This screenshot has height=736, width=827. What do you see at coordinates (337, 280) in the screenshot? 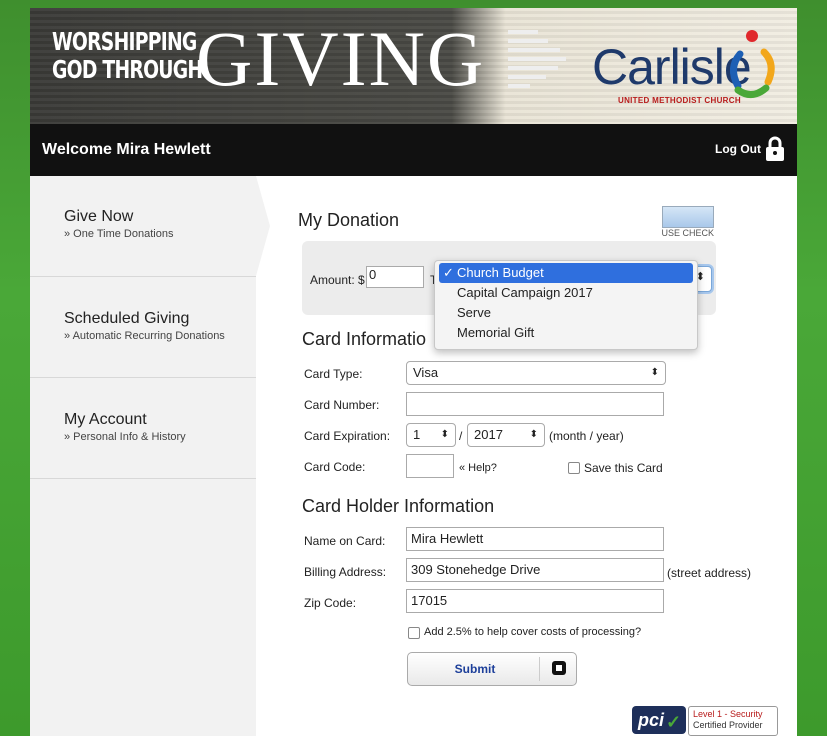
I see `amount-label: Amount: $` at bounding box center [337, 280].